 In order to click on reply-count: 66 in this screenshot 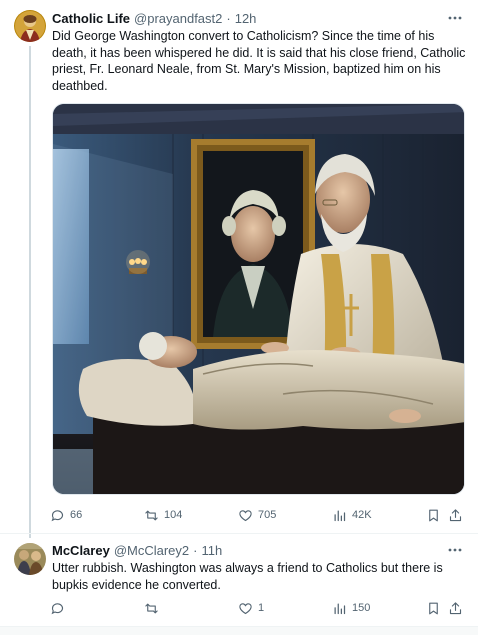, I will do `click(76, 515)`.